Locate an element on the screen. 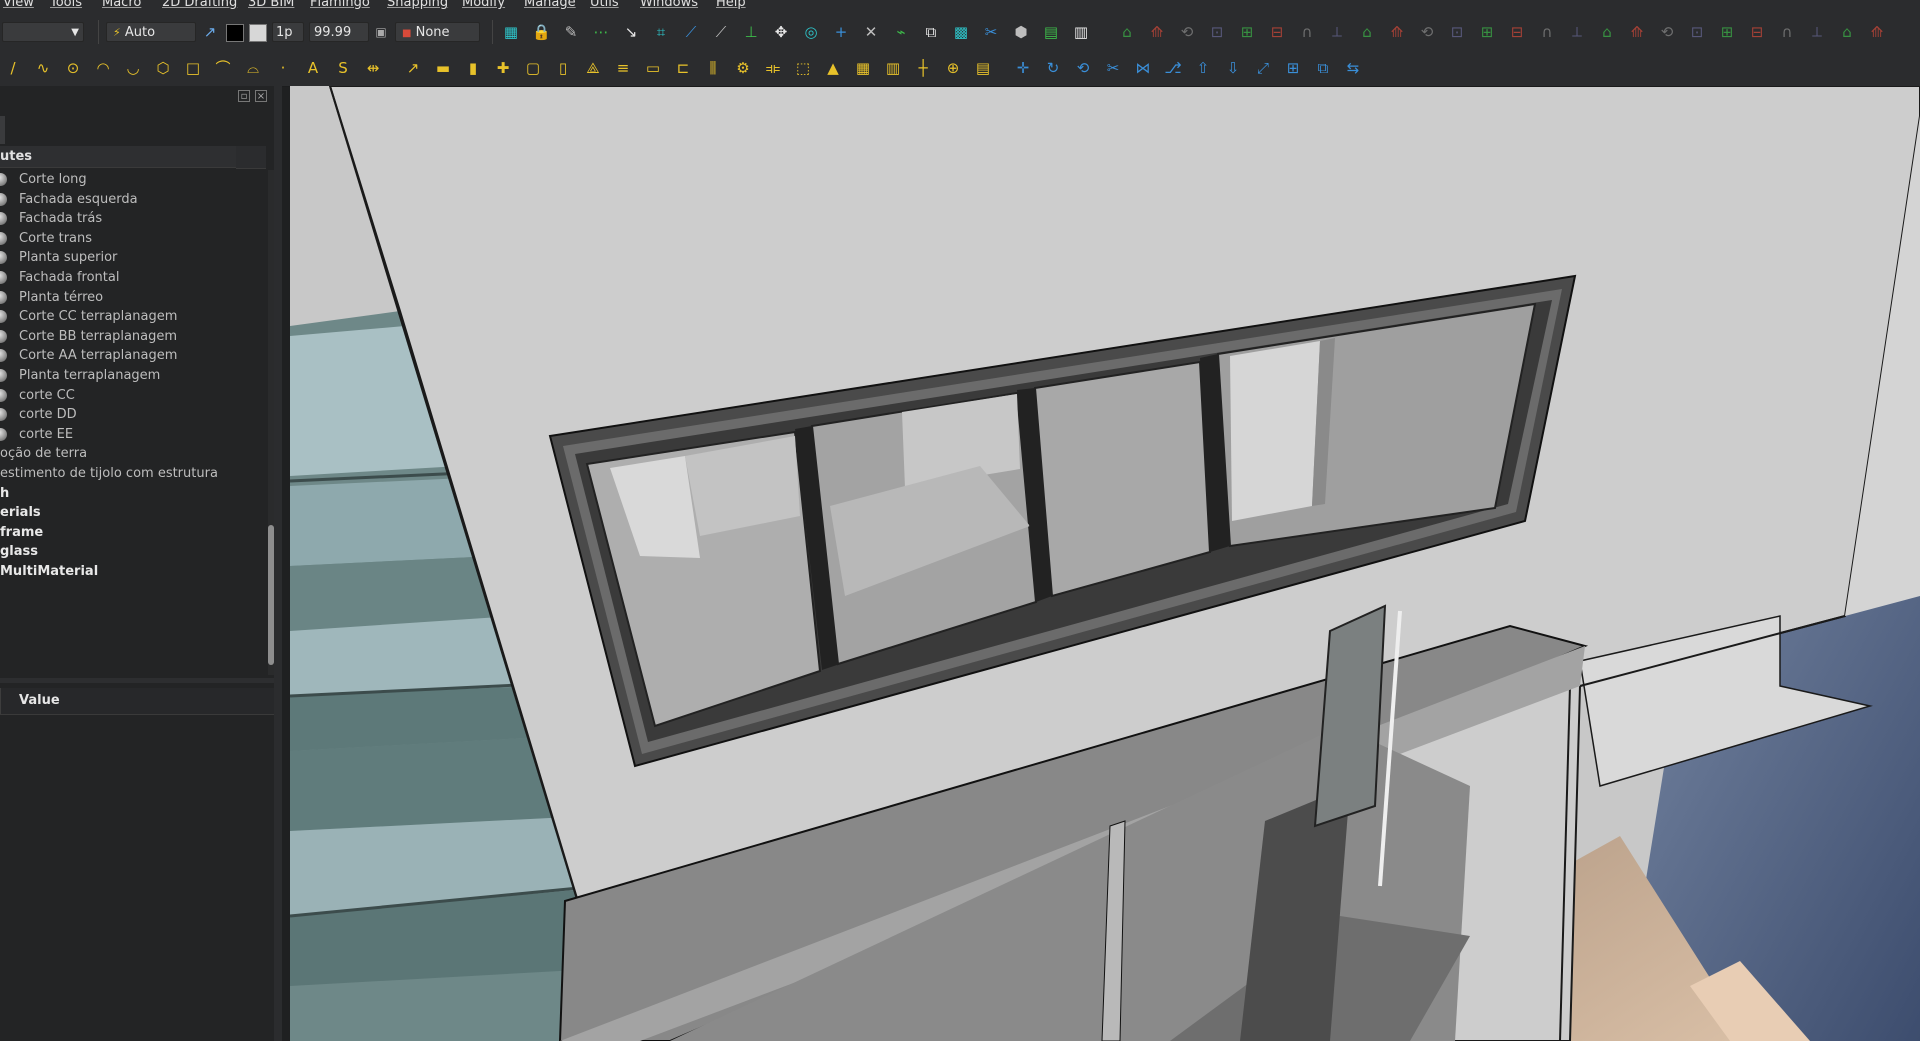  window-icon: ▢ is located at coordinates (533, 68).